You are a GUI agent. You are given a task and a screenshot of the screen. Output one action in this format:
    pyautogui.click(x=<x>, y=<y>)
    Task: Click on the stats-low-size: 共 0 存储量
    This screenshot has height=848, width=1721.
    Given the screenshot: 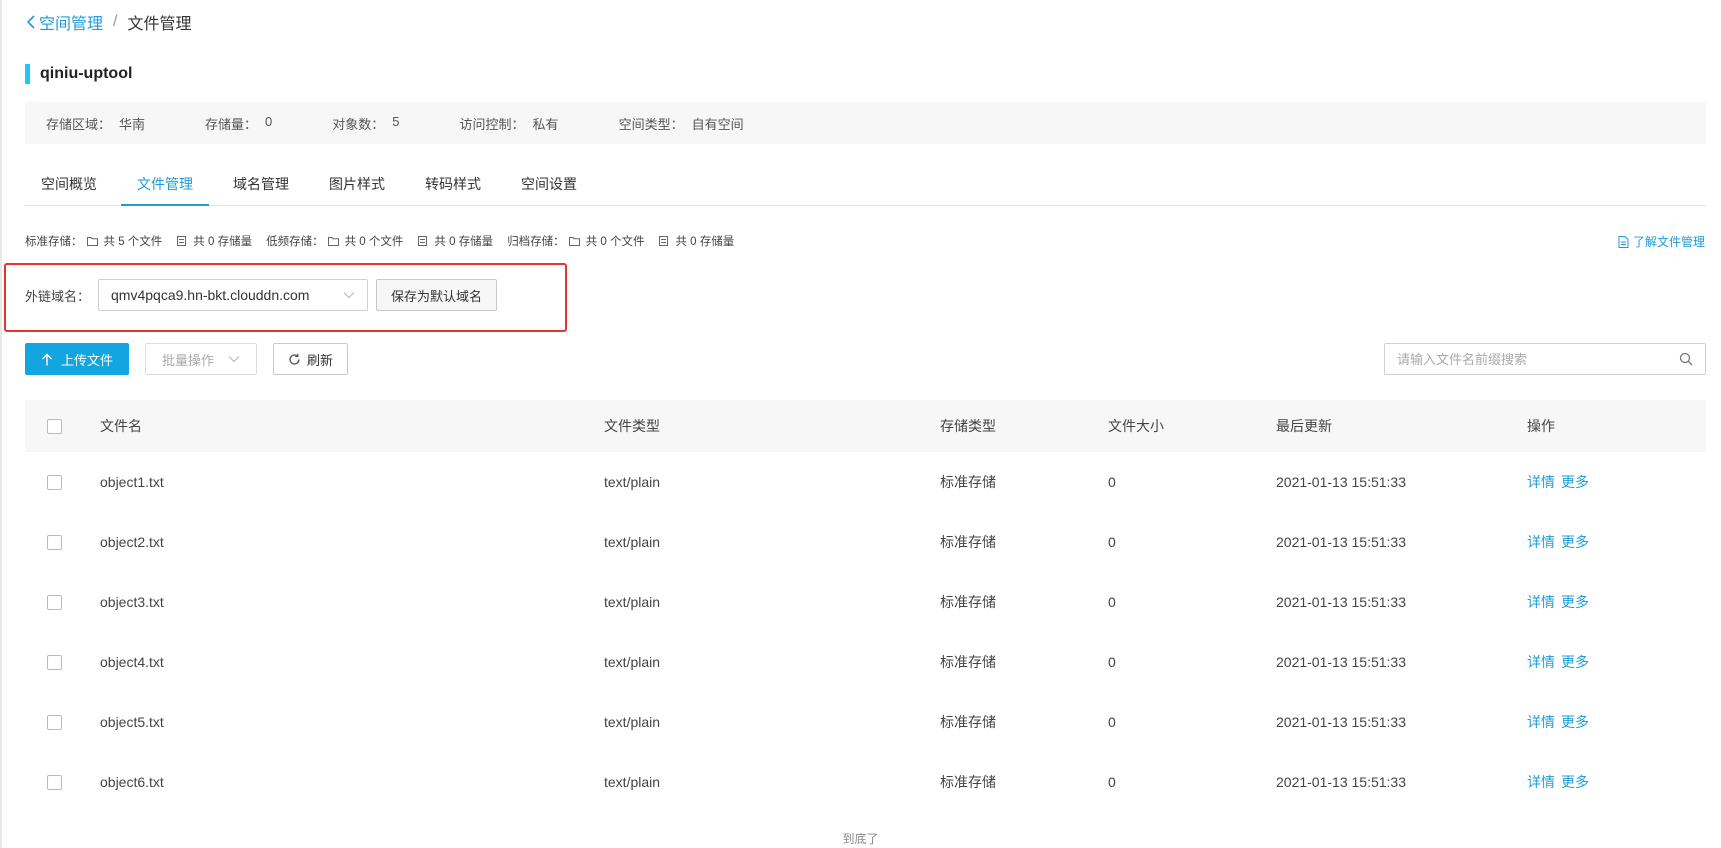 What is the action you would take?
    pyautogui.click(x=464, y=242)
    